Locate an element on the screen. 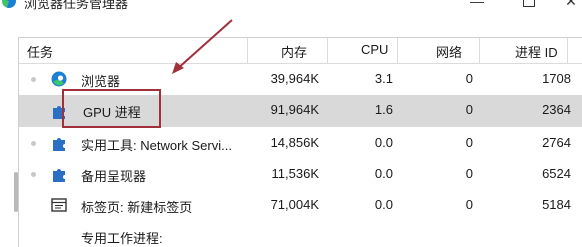  annotation-arrow is located at coordinates (202, 46).